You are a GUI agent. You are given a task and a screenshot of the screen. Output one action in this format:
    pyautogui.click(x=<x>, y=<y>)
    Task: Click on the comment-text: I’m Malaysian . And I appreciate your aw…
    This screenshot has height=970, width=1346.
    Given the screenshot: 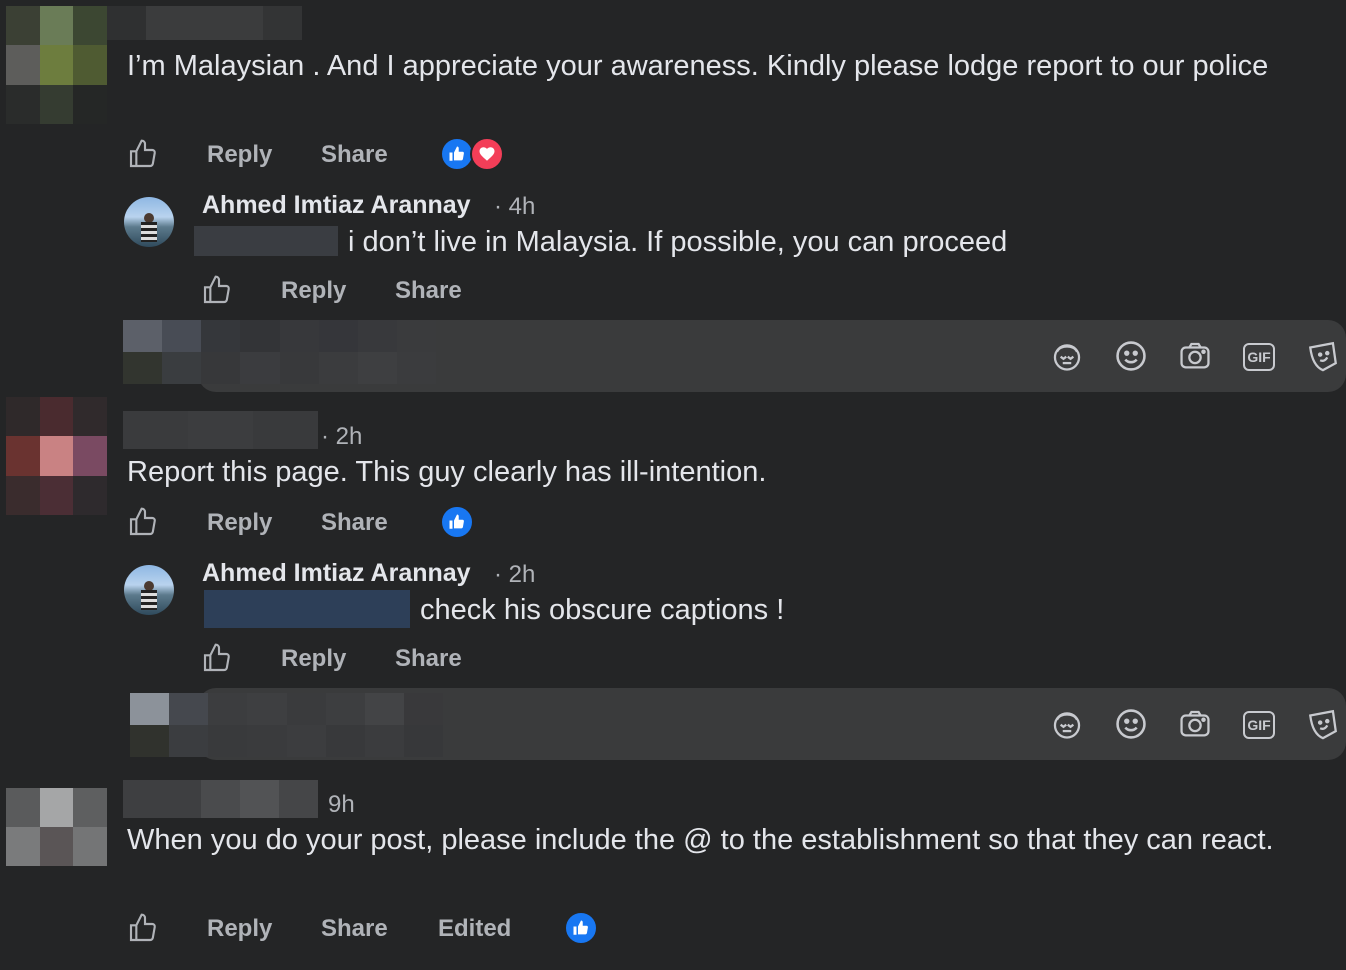 What is the action you would take?
    pyautogui.click(x=698, y=66)
    